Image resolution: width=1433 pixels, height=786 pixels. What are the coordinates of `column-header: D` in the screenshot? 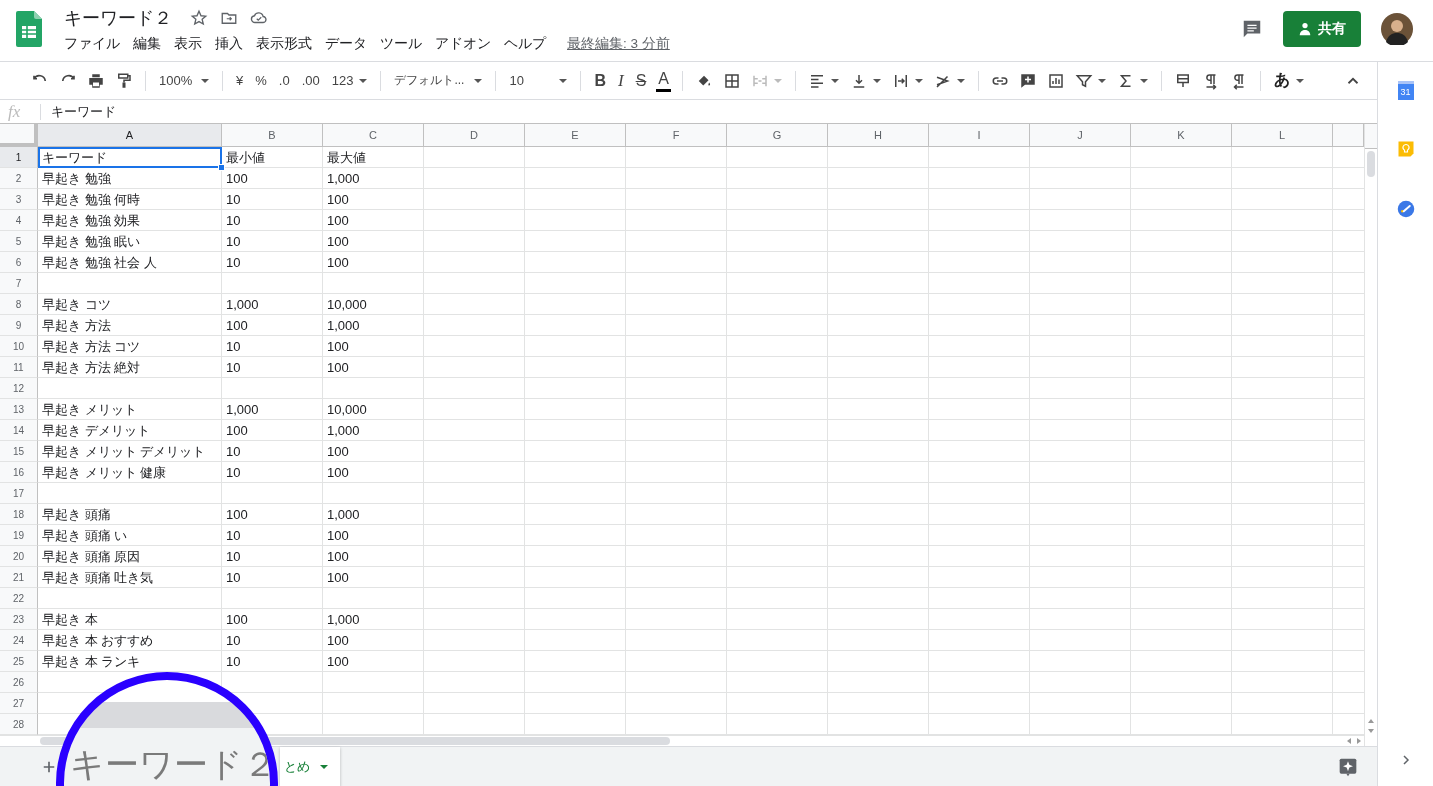 It's located at (474, 135).